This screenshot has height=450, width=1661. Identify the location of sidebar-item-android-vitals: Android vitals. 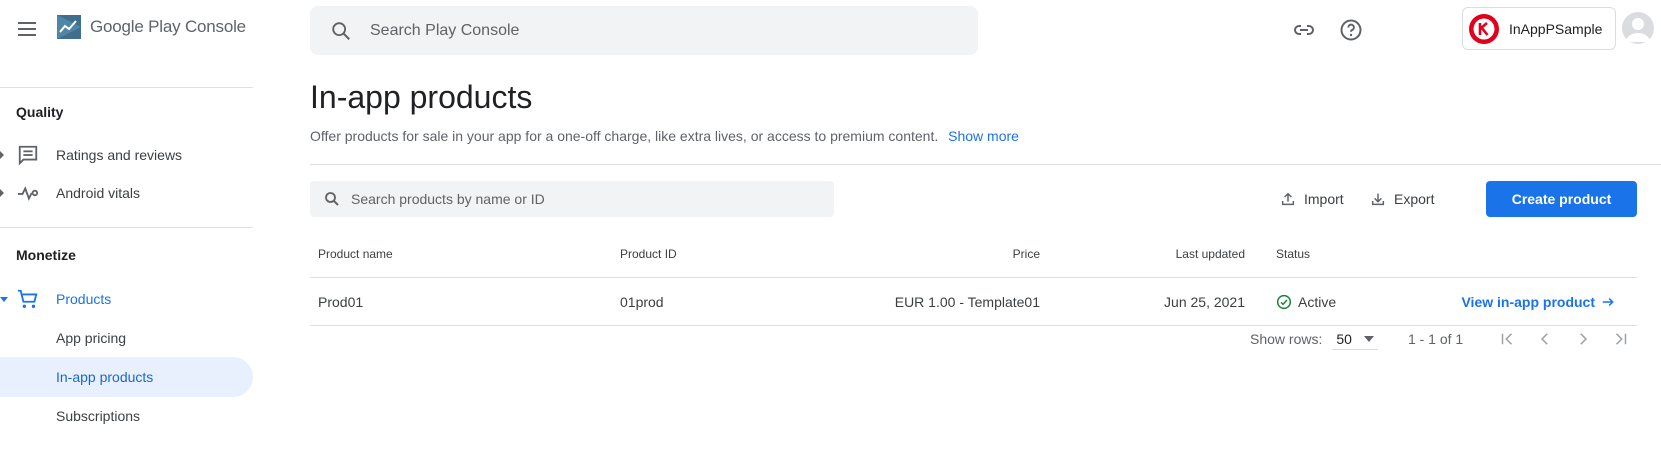
(126, 193).